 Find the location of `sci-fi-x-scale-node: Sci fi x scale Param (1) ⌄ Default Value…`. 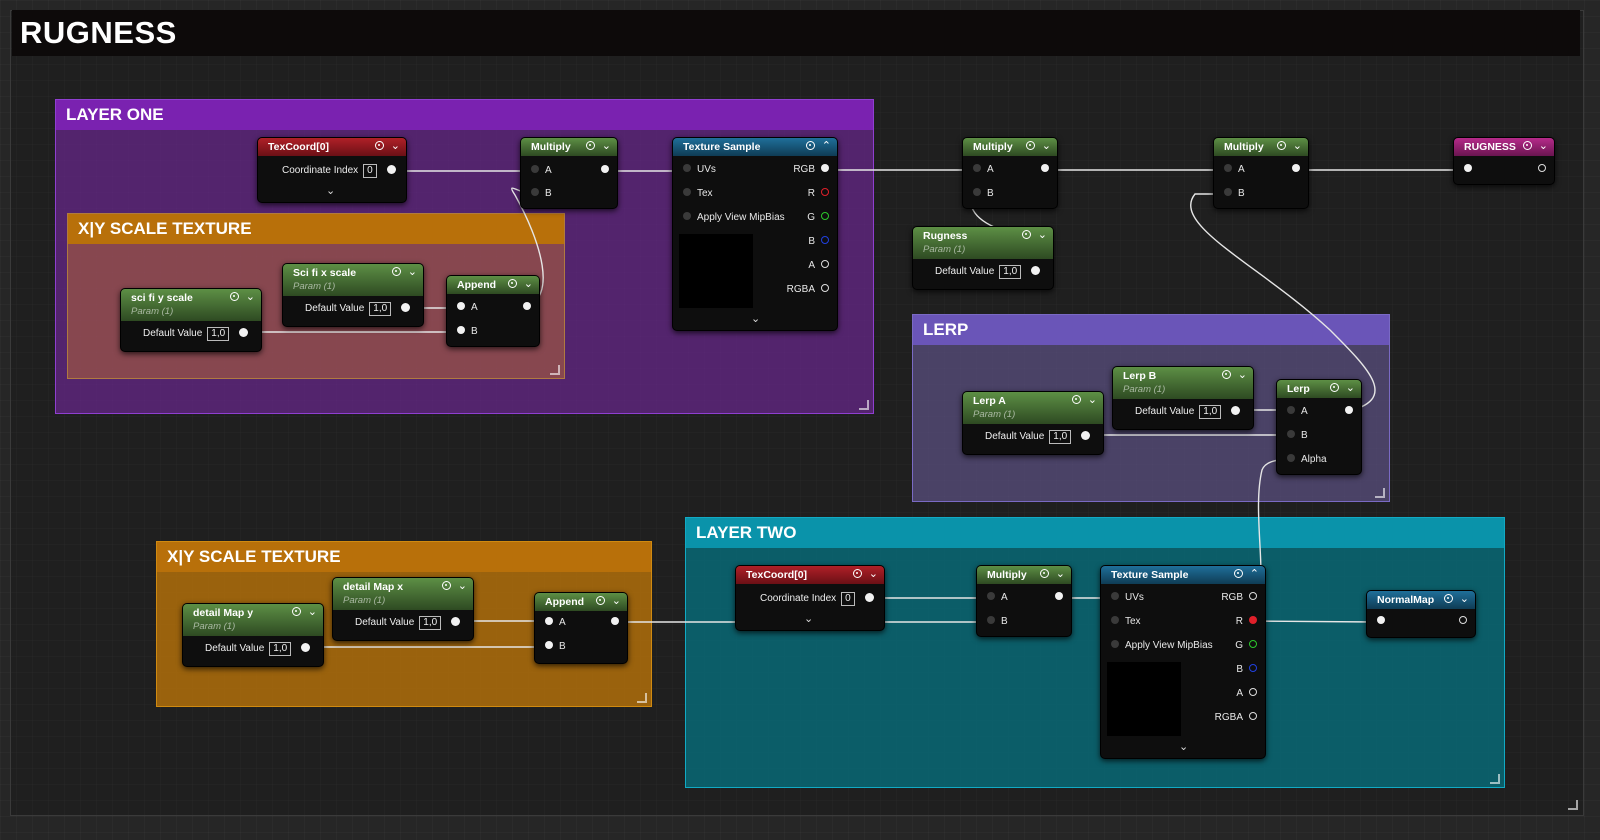

sci-fi-x-scale-node: Sci fi x scale Param (1) ⌄ Default Value… is located at coordinates (353, 295).